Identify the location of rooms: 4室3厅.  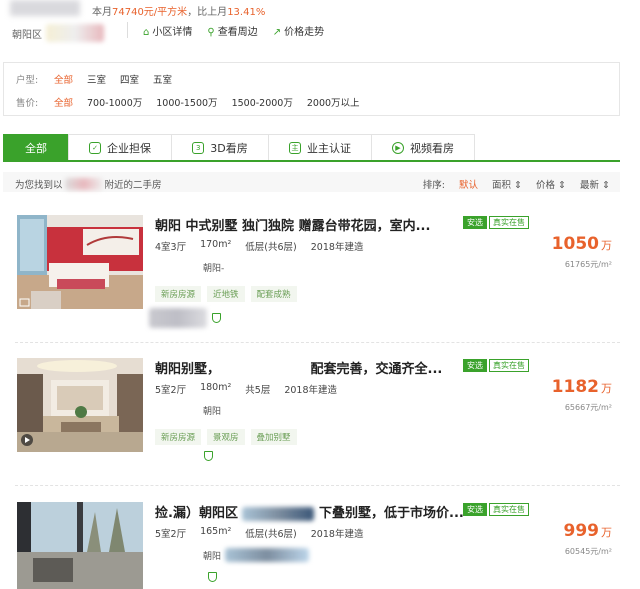
(171, 247).